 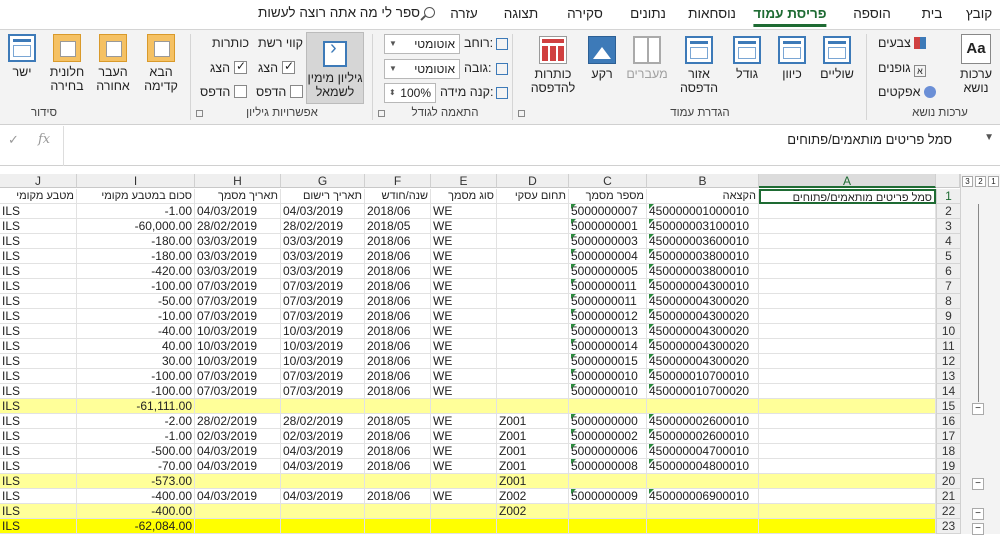 I want to click on sheet-right-to-left-button: גיליון מימין לשמאל, so click(x=335, y=68).